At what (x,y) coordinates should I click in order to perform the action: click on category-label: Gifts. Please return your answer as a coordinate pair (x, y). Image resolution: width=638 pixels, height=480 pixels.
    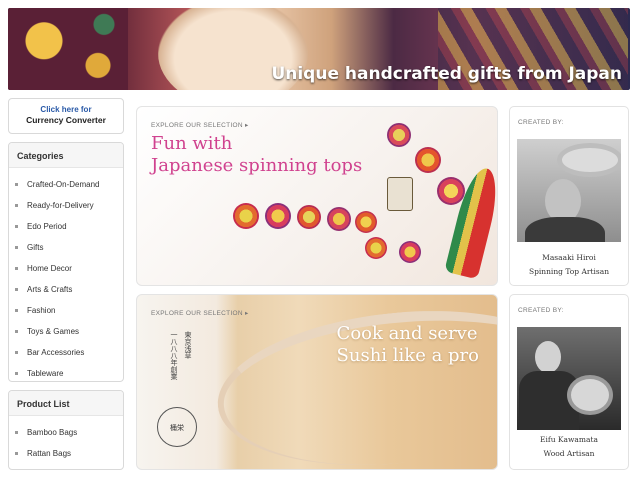
    Looking at the image, I should click on (35, 247).